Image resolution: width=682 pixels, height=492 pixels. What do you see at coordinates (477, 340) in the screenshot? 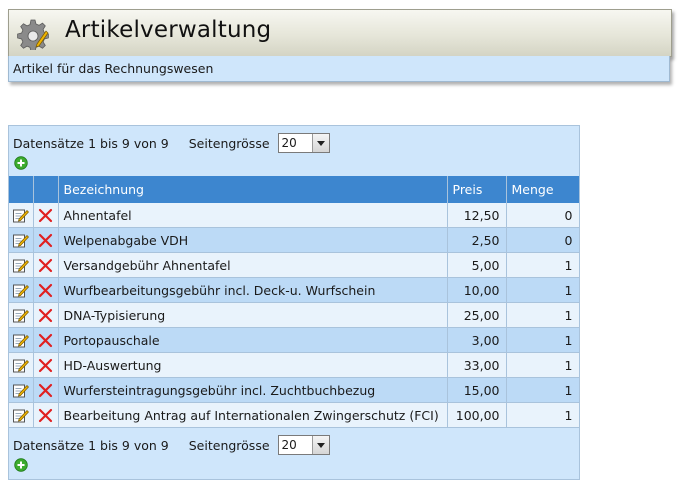
I see `cell-preis: 3,00` at bounding box center [477, 340].